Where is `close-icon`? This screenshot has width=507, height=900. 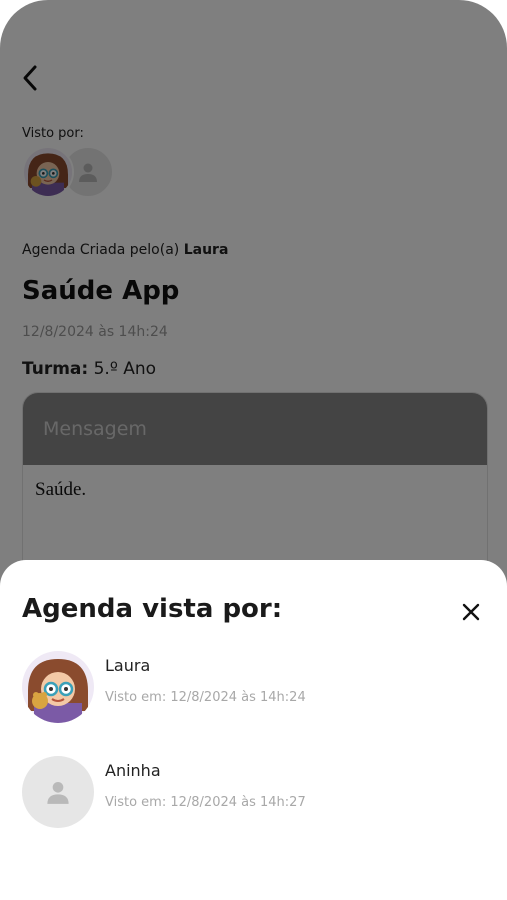 close-icon is located at coordinates (471, 612).